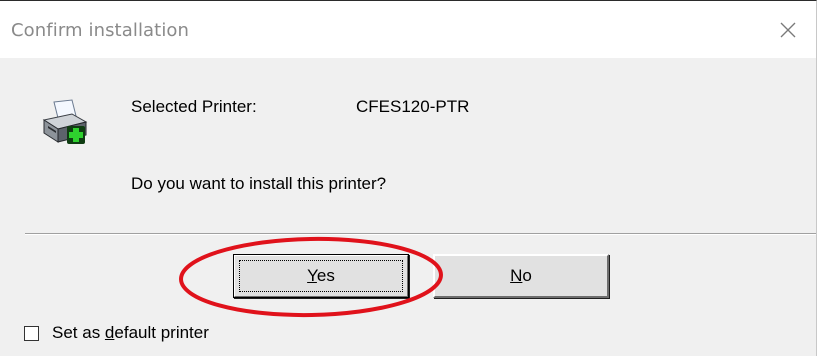  Describe the element at coordinates (420, 234) in the screenshot. I see `separator` at that location.